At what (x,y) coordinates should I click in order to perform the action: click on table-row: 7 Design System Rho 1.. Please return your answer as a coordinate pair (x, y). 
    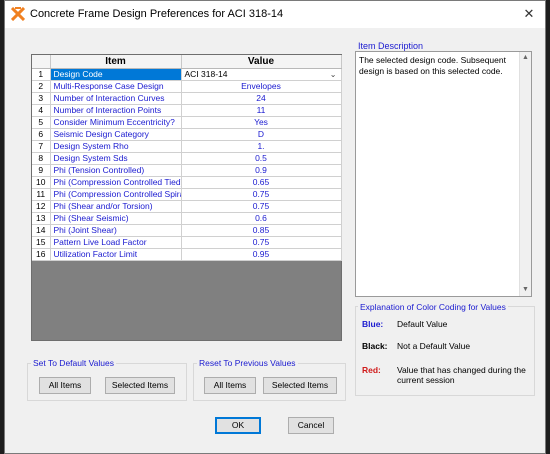
    Looking at the image, I should click on (187, 146).